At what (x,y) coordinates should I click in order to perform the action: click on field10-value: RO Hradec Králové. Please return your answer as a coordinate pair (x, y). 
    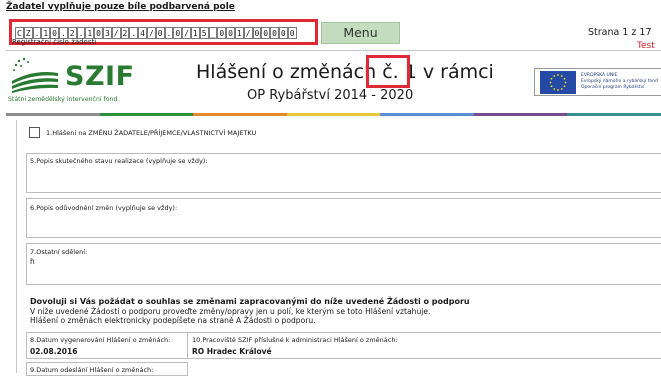
    Looking at the image, I should click on (232, 351).